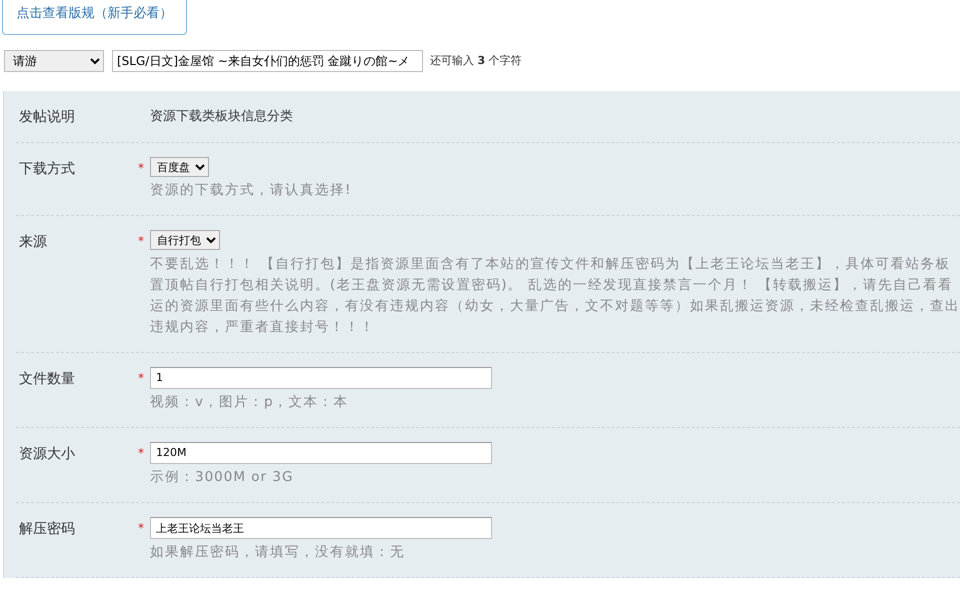 The height and width of the screenshot is (589, 960). I want to click on field-label: 来源, so click(33, 242).